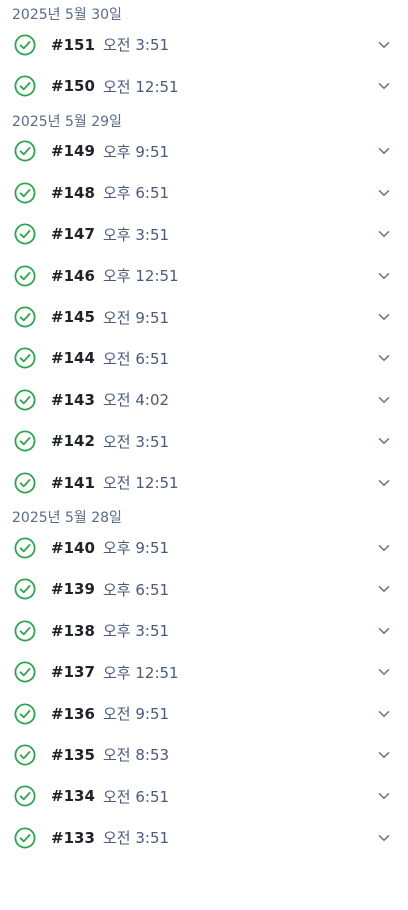 The image size is (408, 910). What do you see at coordinates (204, 630) in the screenshot?
I see `run-row: #138 오후 3:51` at bounding box center [204, 630].